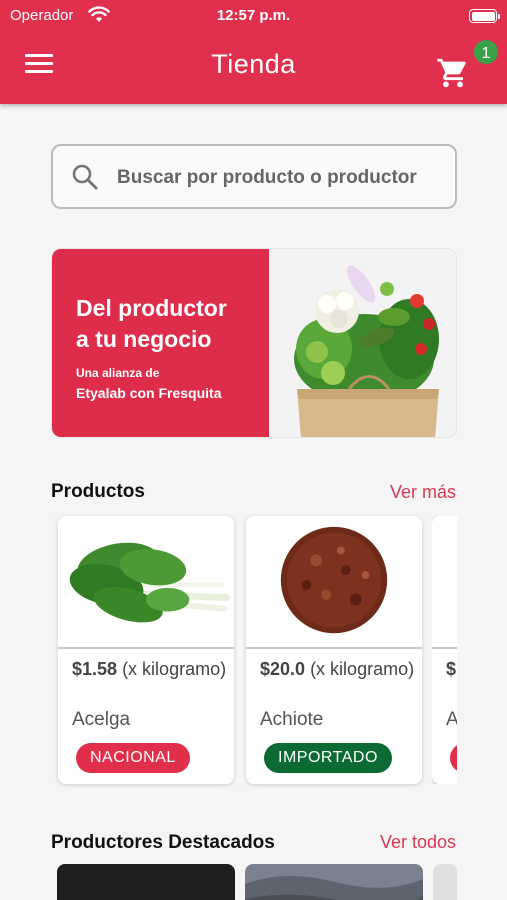  What do you see at coordinates (253, 64) in the screenshot?
I see `page-title: Tienda` at bounding box center [253, 64].